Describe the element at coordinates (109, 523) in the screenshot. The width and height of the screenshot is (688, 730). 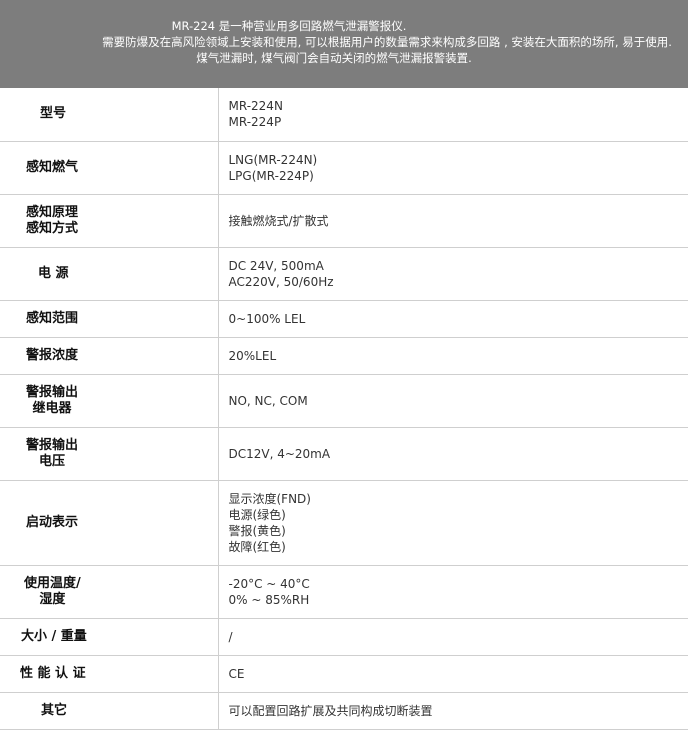
I see `spec-label: 启动表示` at that location.